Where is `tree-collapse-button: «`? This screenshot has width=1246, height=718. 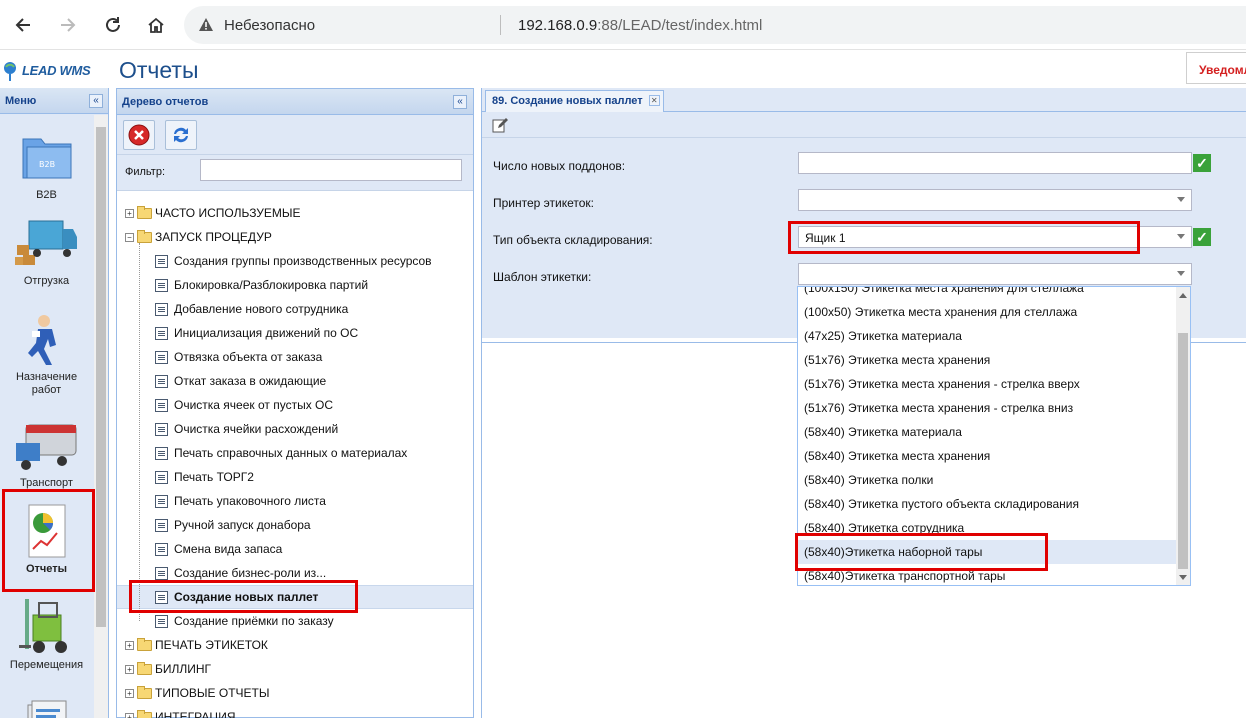 tree-collapse-button: « is located at coordinates (460, 102).